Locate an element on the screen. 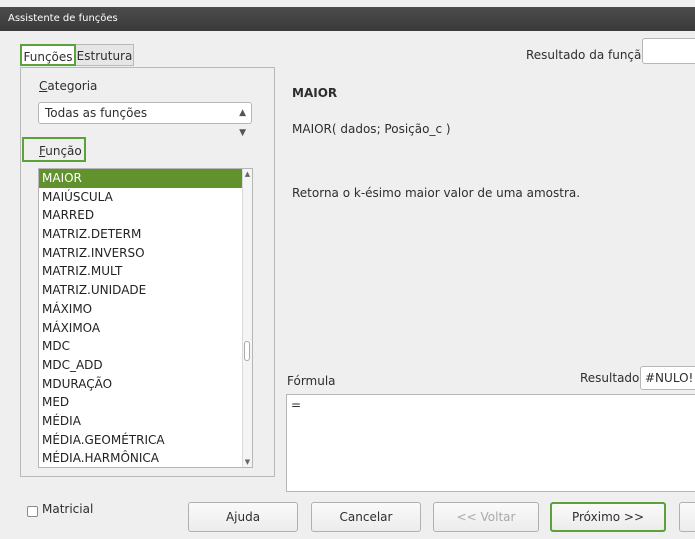 The image size is (695, 539). function-list-item: MAIÚSCULA is located at coordinates (145, 197).